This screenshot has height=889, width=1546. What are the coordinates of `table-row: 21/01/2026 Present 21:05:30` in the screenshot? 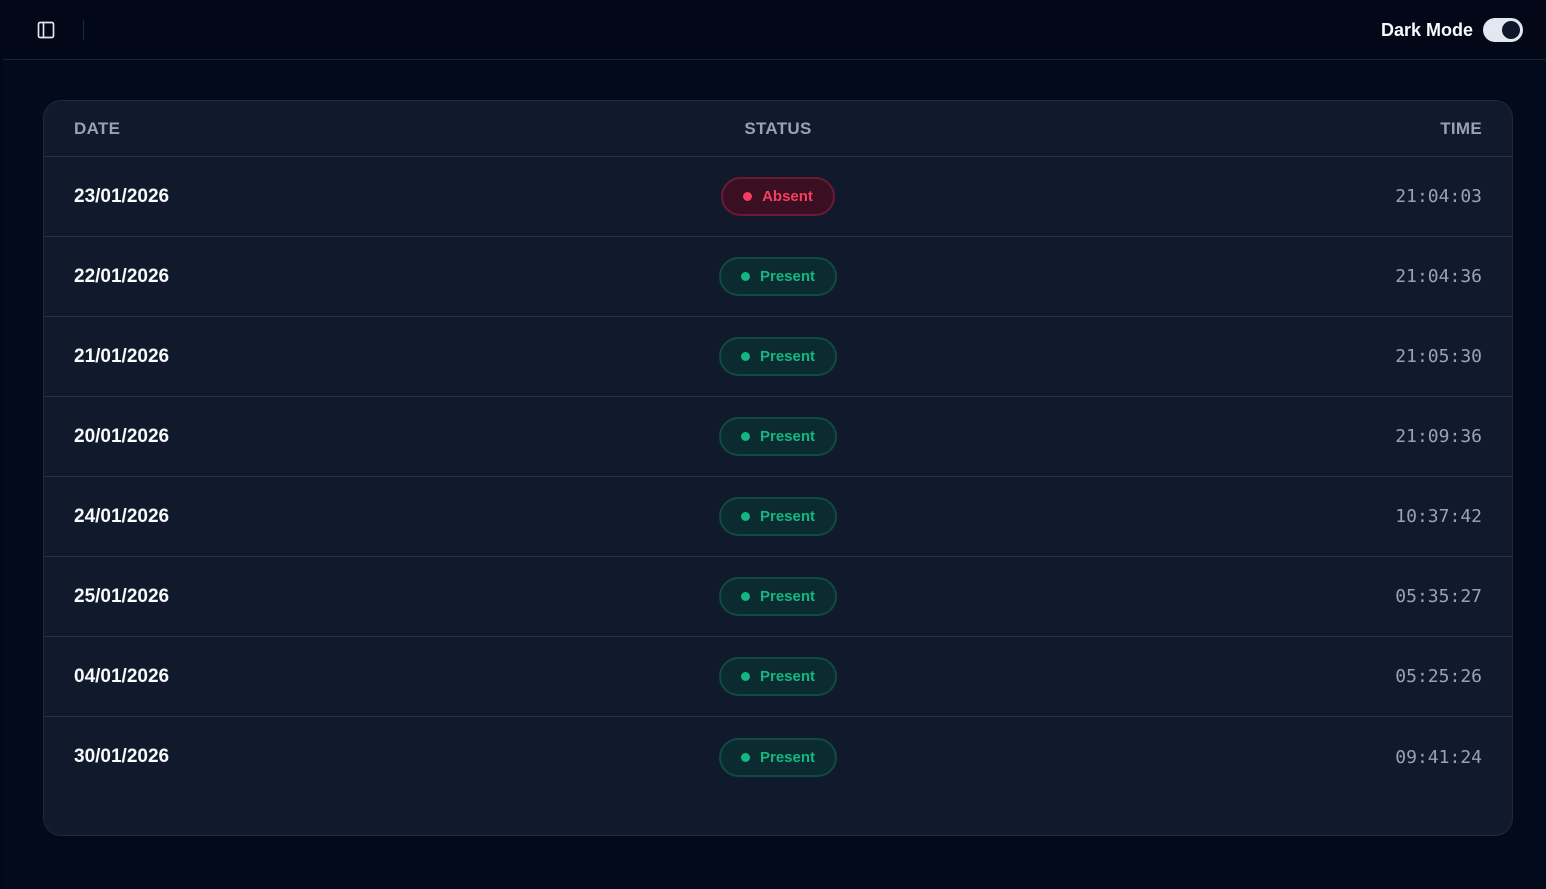 It's located at (778, 357).